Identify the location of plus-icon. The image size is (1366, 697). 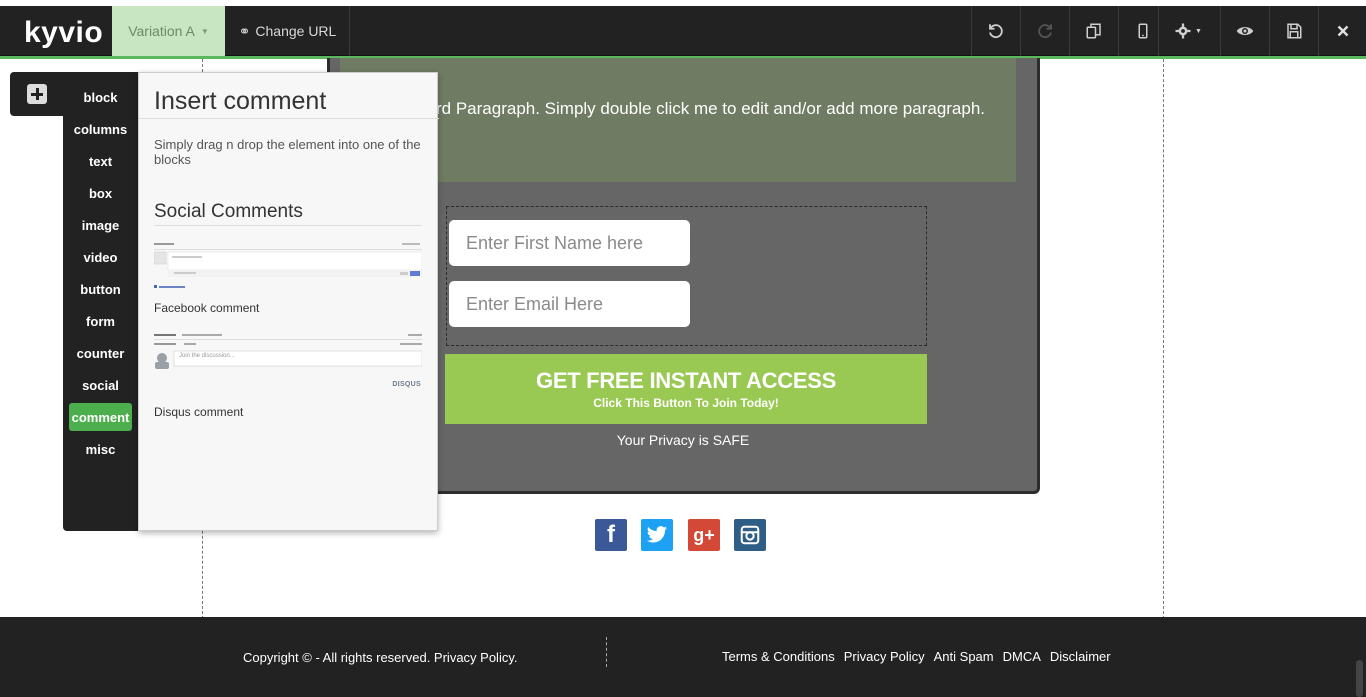
(36, 94).